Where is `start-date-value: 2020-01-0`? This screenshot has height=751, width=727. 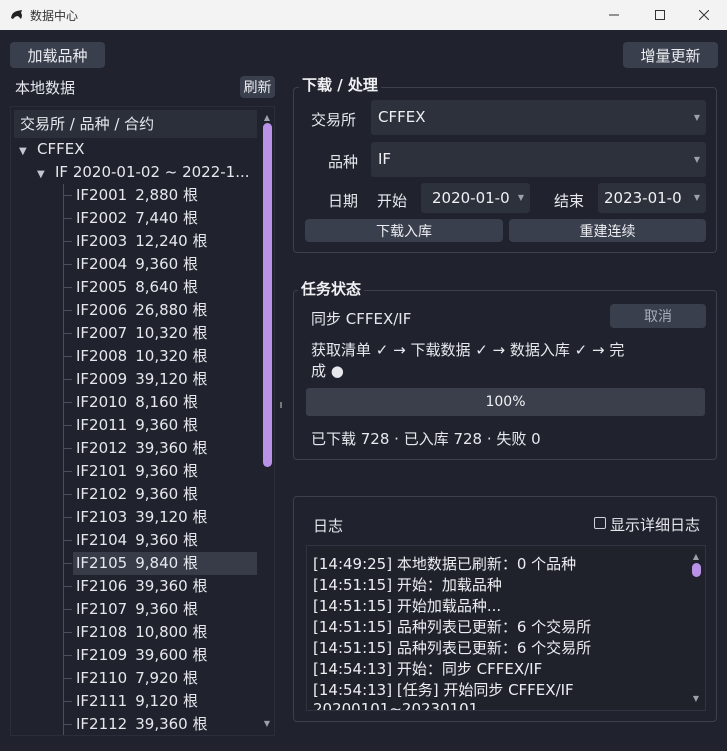
start-date-value: 2020-01-0 is located at coordinates (471, 198).